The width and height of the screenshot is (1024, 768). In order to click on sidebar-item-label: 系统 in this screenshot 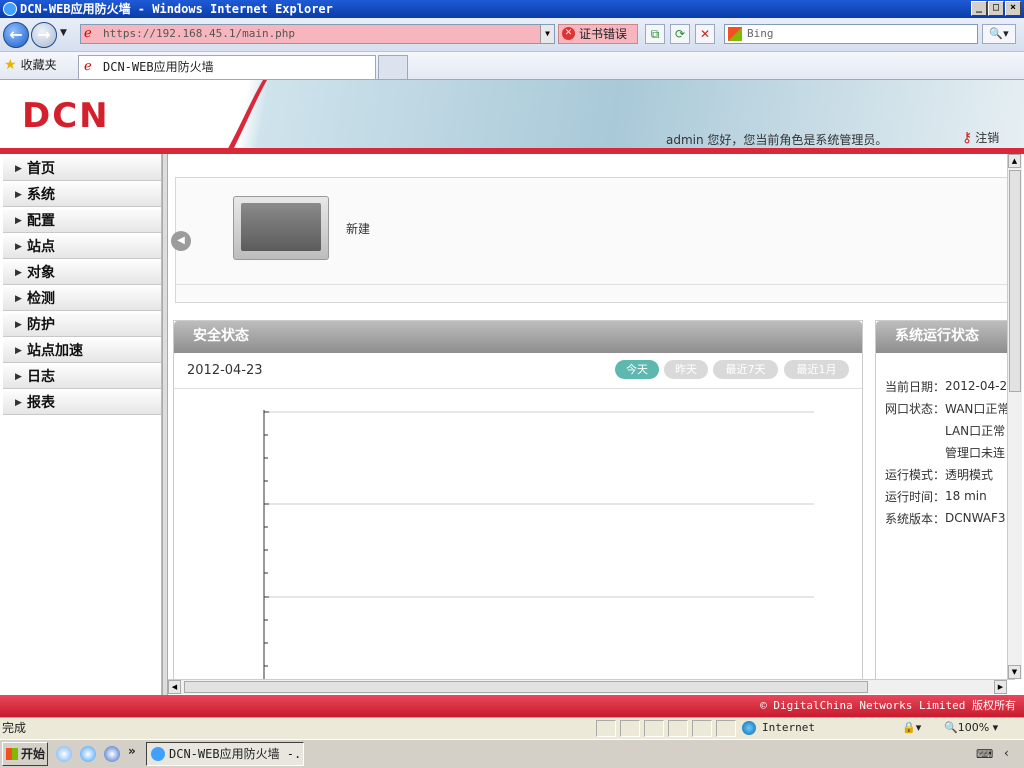, I will do `click(41, 195)`.